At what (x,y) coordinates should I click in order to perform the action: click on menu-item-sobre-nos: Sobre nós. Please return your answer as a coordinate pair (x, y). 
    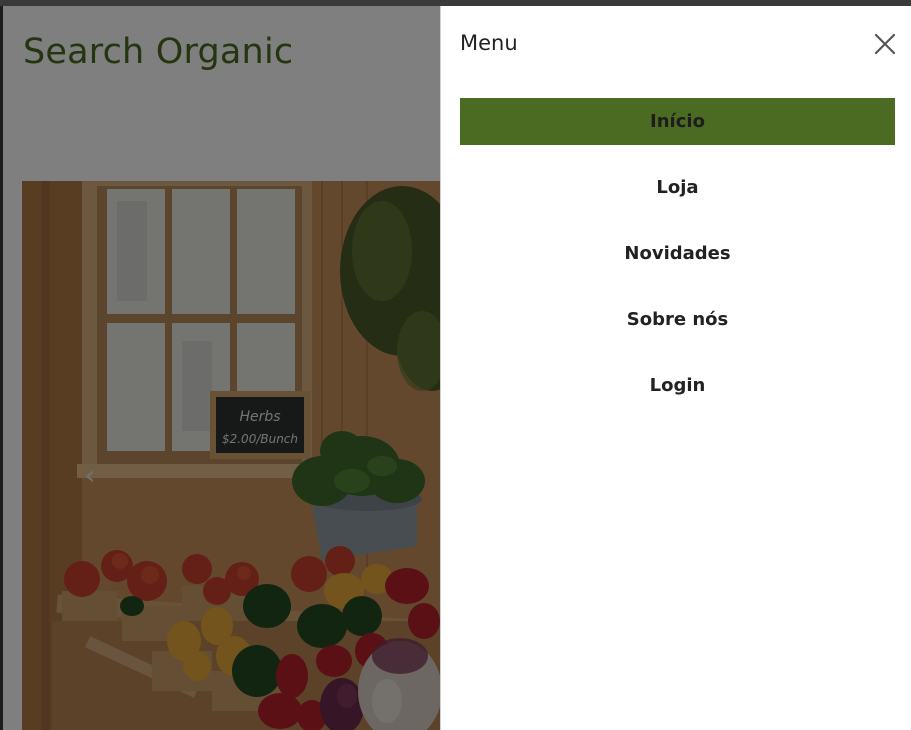
    Looking at the image, I should click on (677, 319).